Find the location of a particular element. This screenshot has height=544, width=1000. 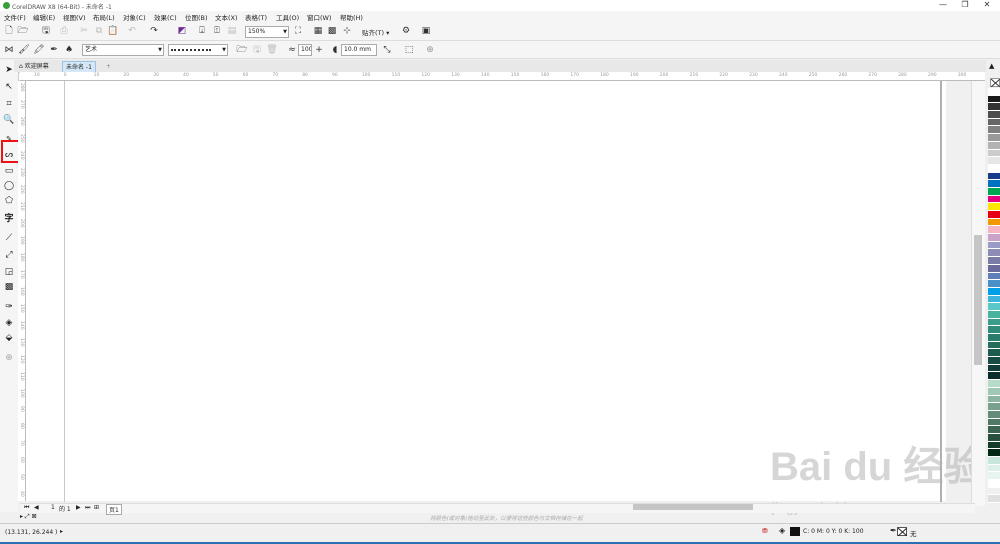

open-icon: 🗁 is located at coordinates (23, 31).